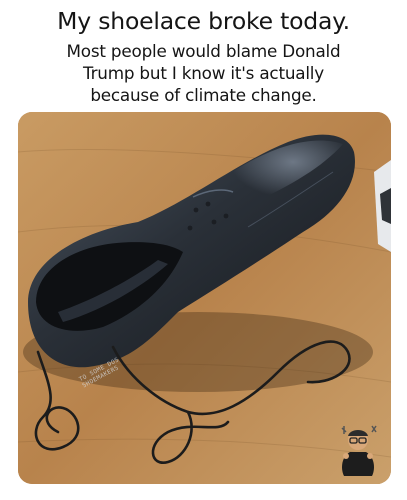 This screenshot has width=407, height=500. Describe the element at coordinates (203, 51) in the screenshot. I see `caption-line-1: Most people would blame Donald` at that location.